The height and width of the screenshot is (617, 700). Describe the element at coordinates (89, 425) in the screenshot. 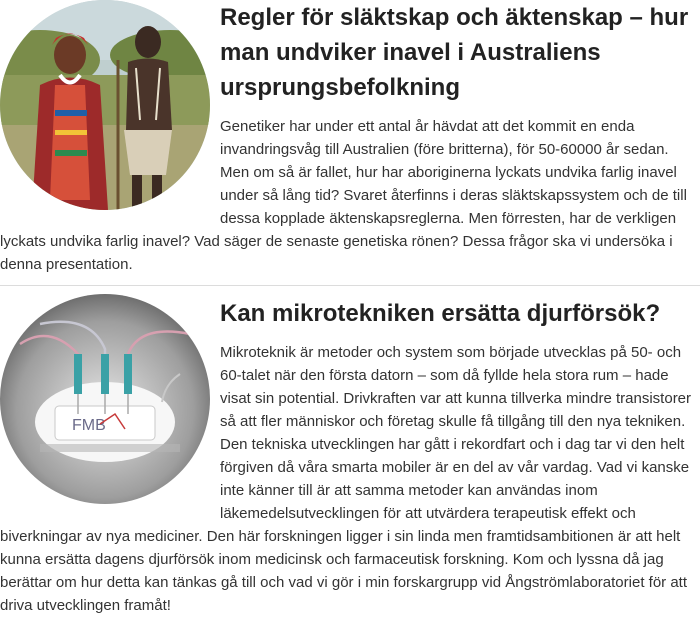

I see `chip-label: FMB` at that location.